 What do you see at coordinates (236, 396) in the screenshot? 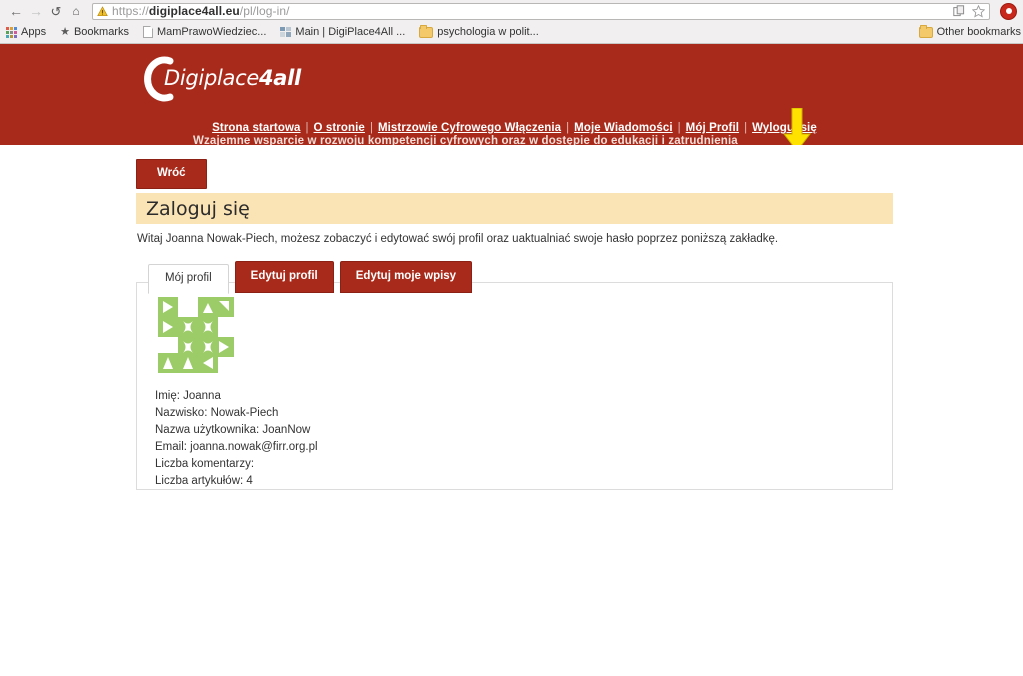
I see `profile-row-imie: Imię: Joanna` at bounding box center [236, 396].